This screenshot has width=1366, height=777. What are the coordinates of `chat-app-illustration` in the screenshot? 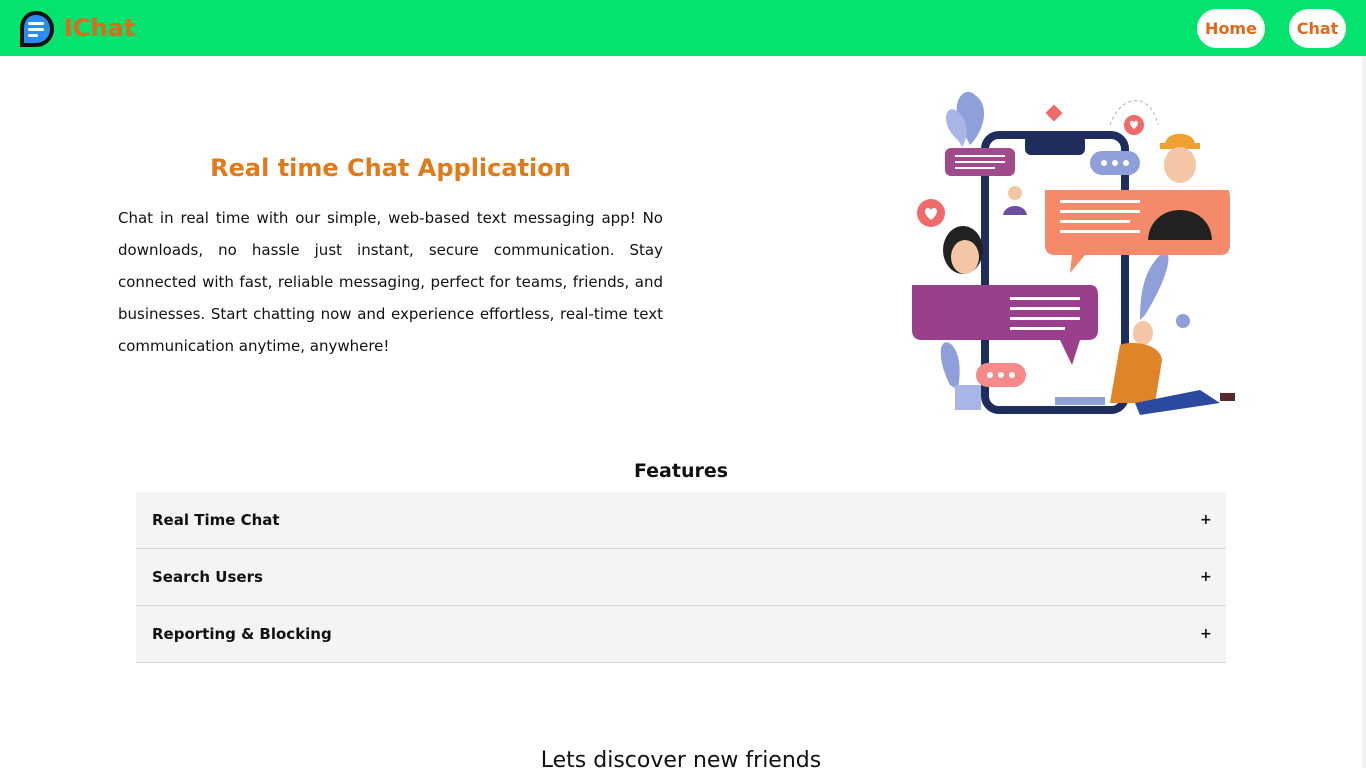 It's located at (1073, 253).